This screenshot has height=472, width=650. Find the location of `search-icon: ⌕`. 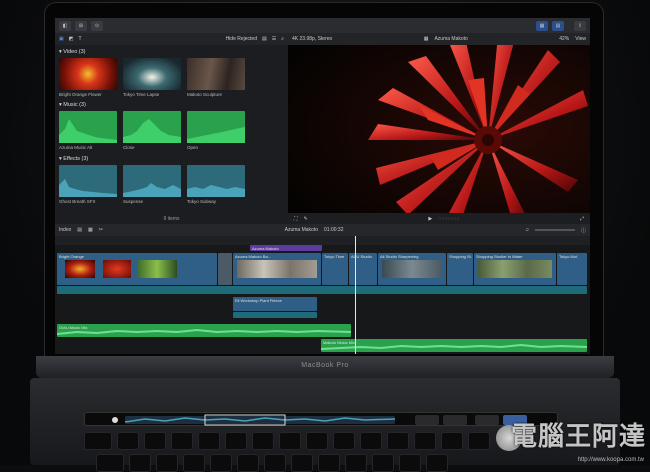

search-icon: ⌕ is located at coordinates (282, 39).